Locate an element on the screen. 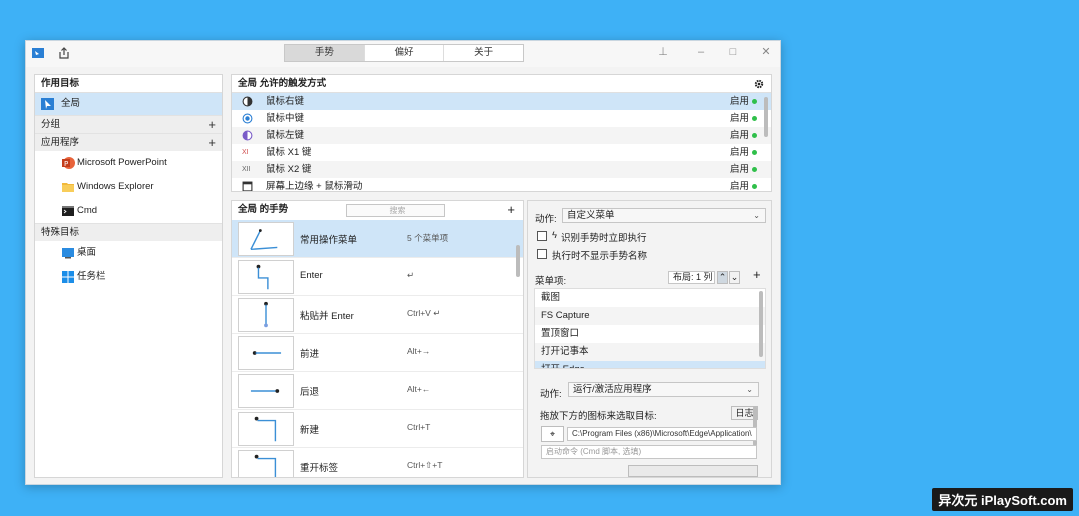 The image size is (1079, 516). app-item-cmd: Cmd is located at coordinates (128, 211).